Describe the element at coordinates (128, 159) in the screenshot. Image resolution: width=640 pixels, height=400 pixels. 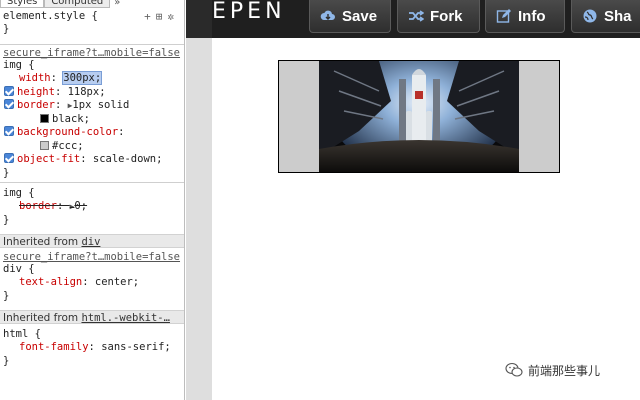
I see `property-value: scale-down;` at that location.